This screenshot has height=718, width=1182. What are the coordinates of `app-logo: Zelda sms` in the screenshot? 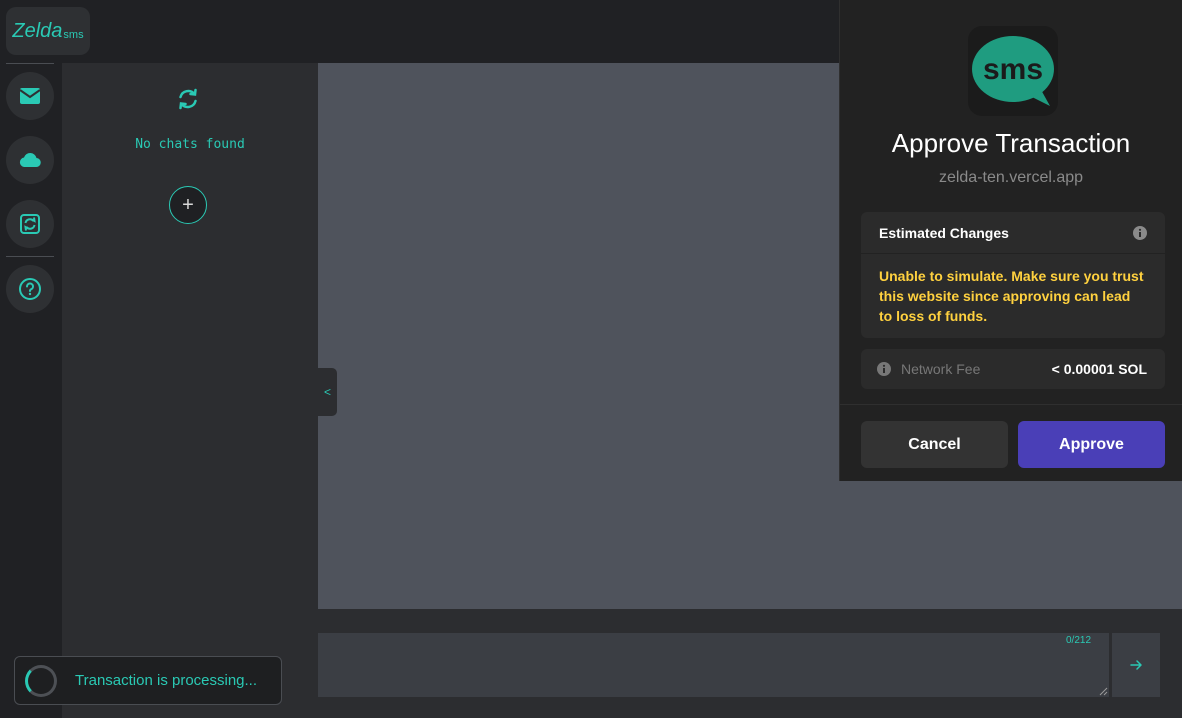 It's located at (48, 31).